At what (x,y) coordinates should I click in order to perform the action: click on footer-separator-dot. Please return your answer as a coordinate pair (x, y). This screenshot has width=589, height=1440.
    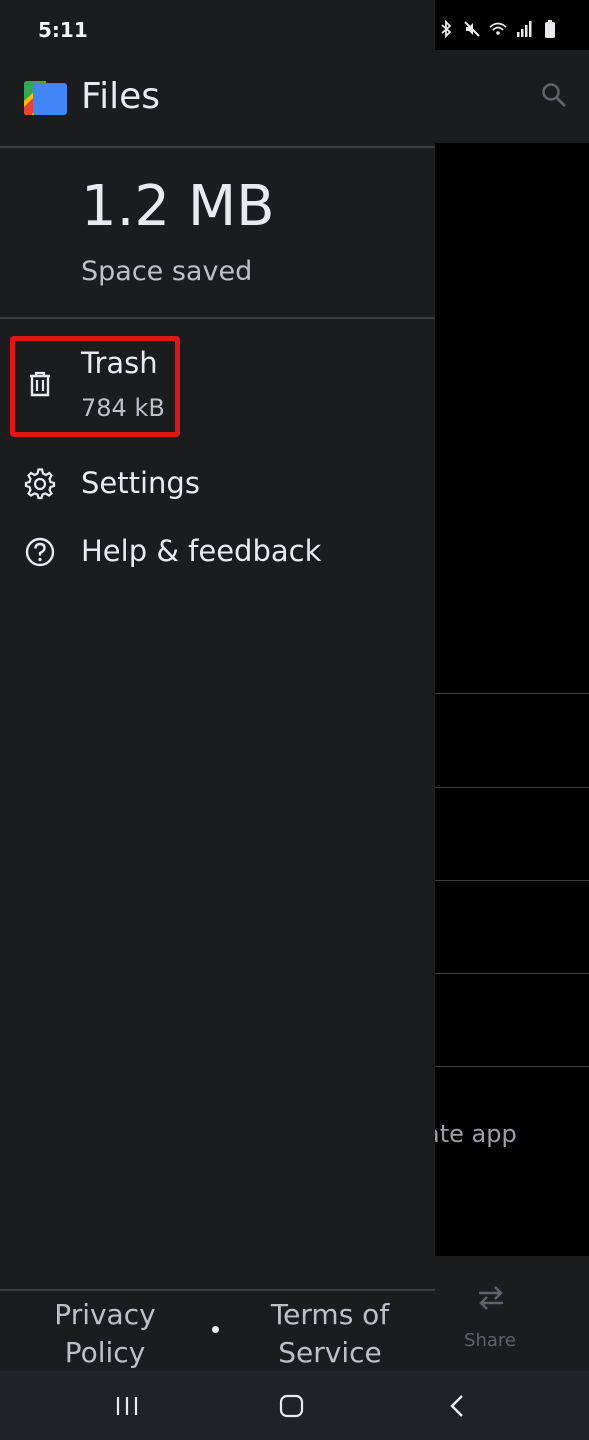
    Looking at the image, I should click on (215, 1329).